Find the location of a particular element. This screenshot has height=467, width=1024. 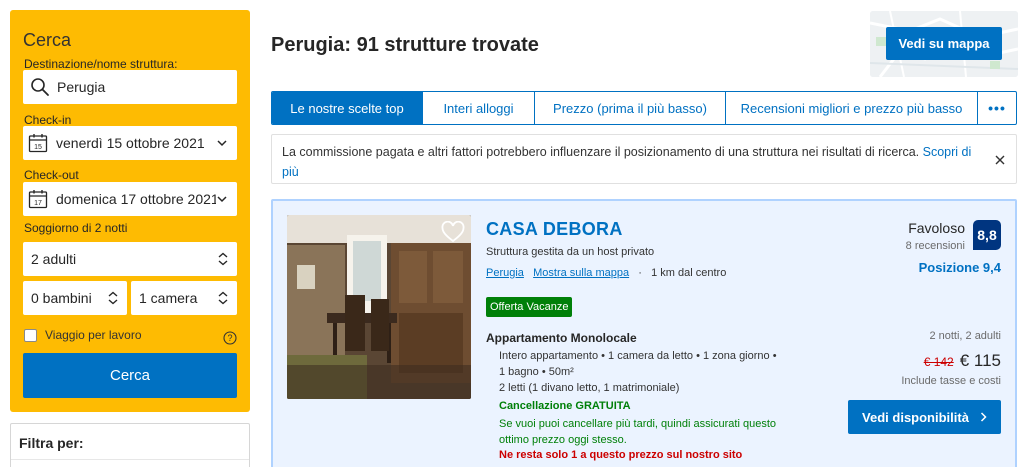

search-panel-title: Cerca is located at coordinates (47, 40).